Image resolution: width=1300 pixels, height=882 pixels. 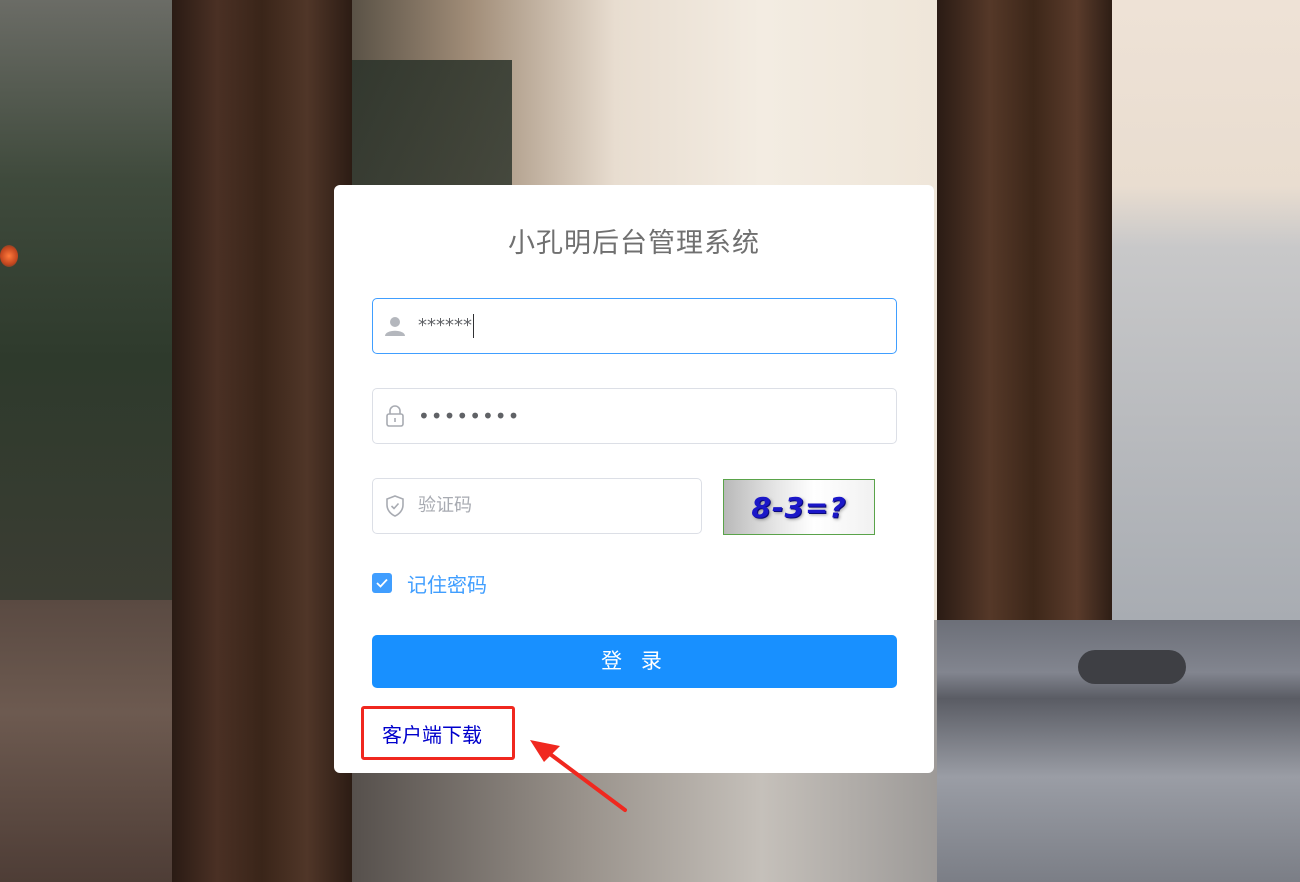 What do you see at coordinates (578, 776) in the screenshot?
I see `red-arrow-annotation` at bounding box center [578, 776].